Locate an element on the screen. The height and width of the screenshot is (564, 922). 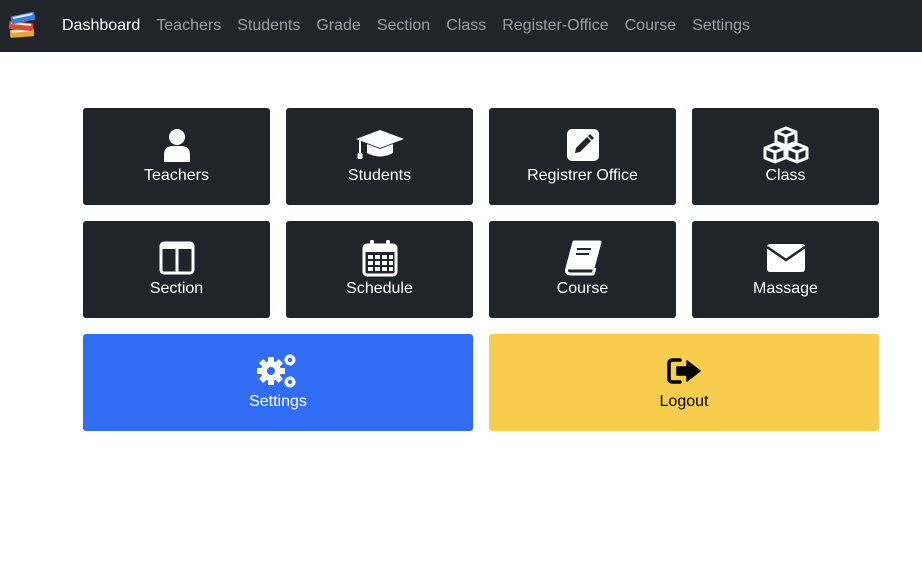
course-tile-label: Course is located at coordinates (582, 288).